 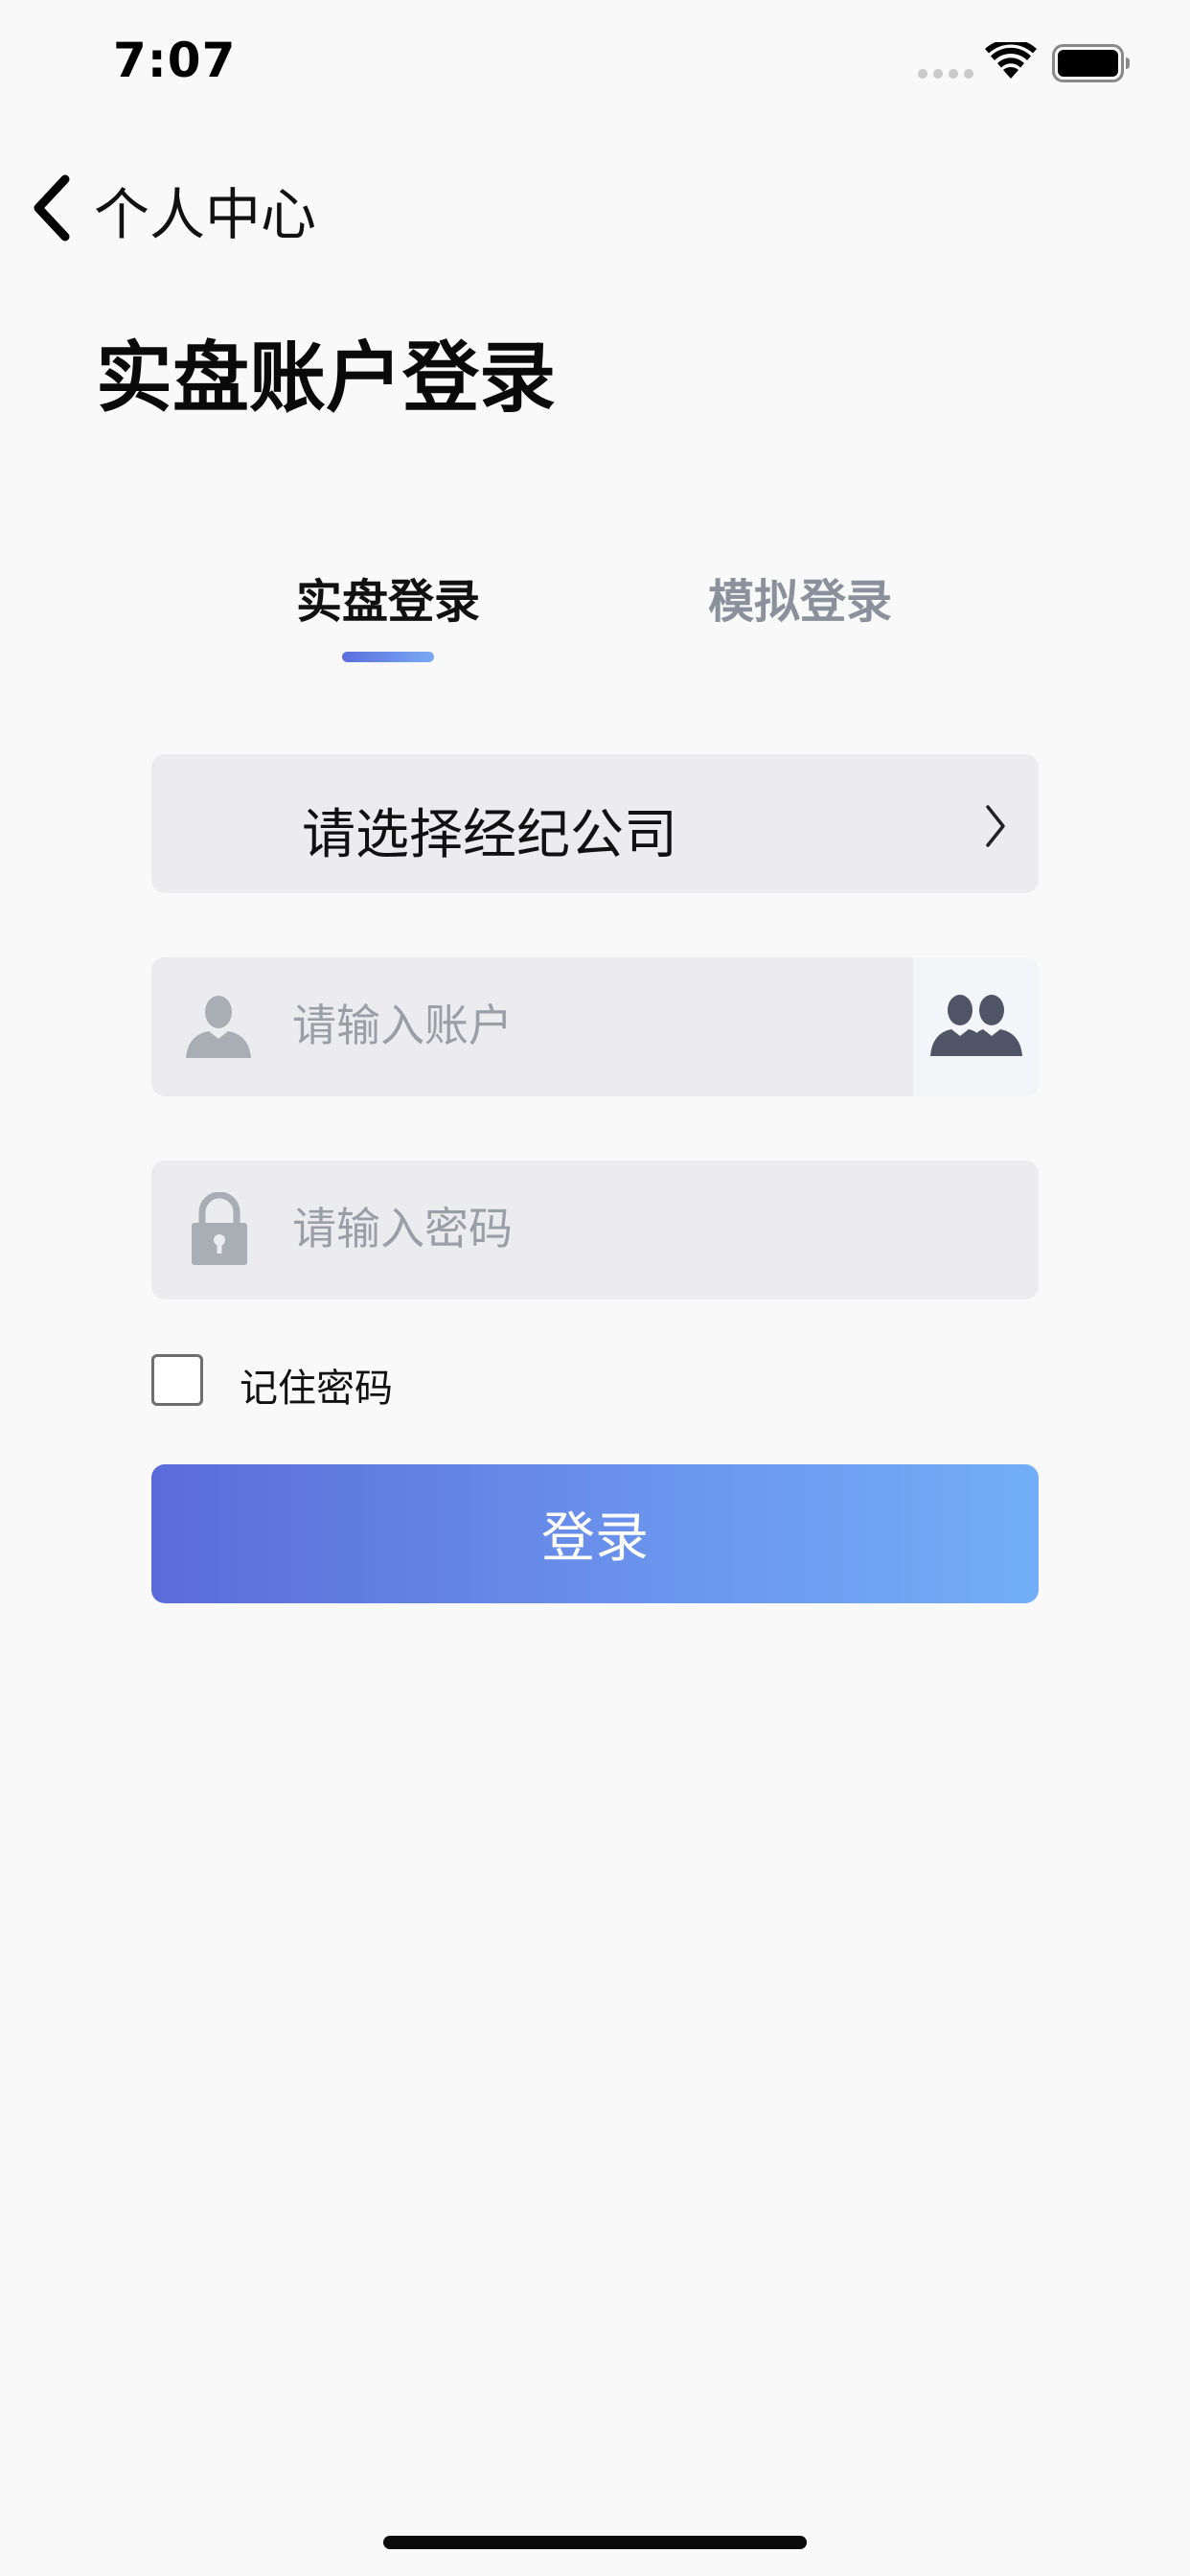 What do you see at coordinates (647, 1228) in the screenshot?
I see `password-input` at bounding box center [647, 1228].